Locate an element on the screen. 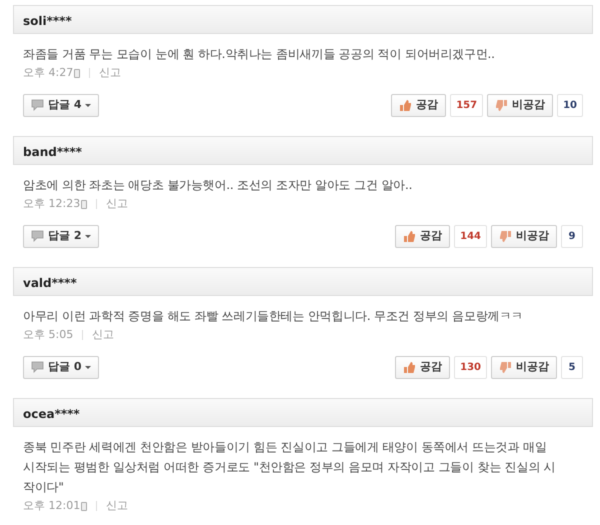 The image size is (600, 525). comment-text: 좌좀들 거품 무는 모습이 눈에 훤 하다.악취나는 좀비새끼들 공공의 적이 되어버리겠구먼.. is located at coordinates (259, 54).